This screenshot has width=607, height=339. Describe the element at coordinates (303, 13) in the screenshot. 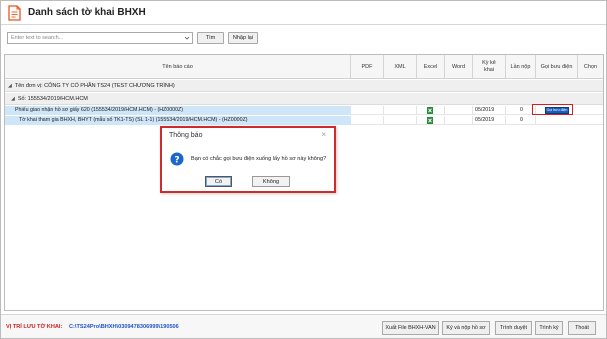

I see `title-bar: Danh sách tờ khai BHXH` at that location.